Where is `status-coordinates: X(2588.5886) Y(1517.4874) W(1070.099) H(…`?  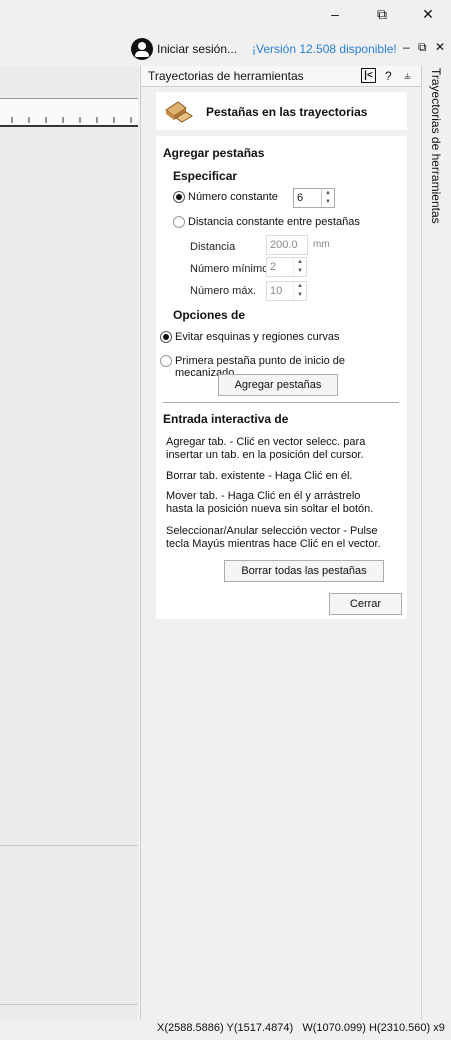
status-coordinates: X(2588.5886) Y(1517.4874) W(1070.099) H(… is located at coordinates (301, 1028).